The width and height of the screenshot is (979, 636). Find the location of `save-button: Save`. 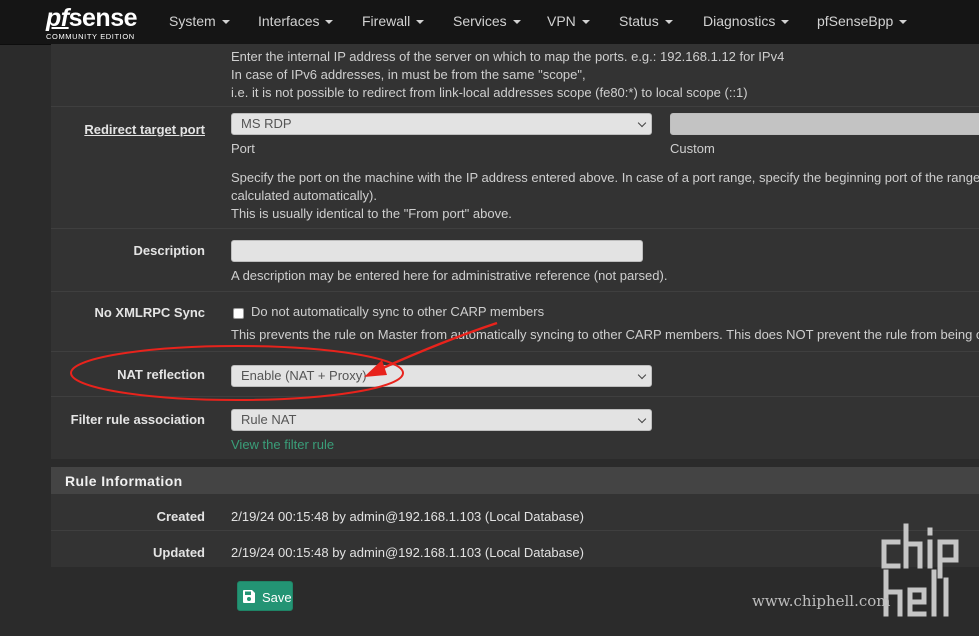

save-button: Save is located at coordinates (265, 596).